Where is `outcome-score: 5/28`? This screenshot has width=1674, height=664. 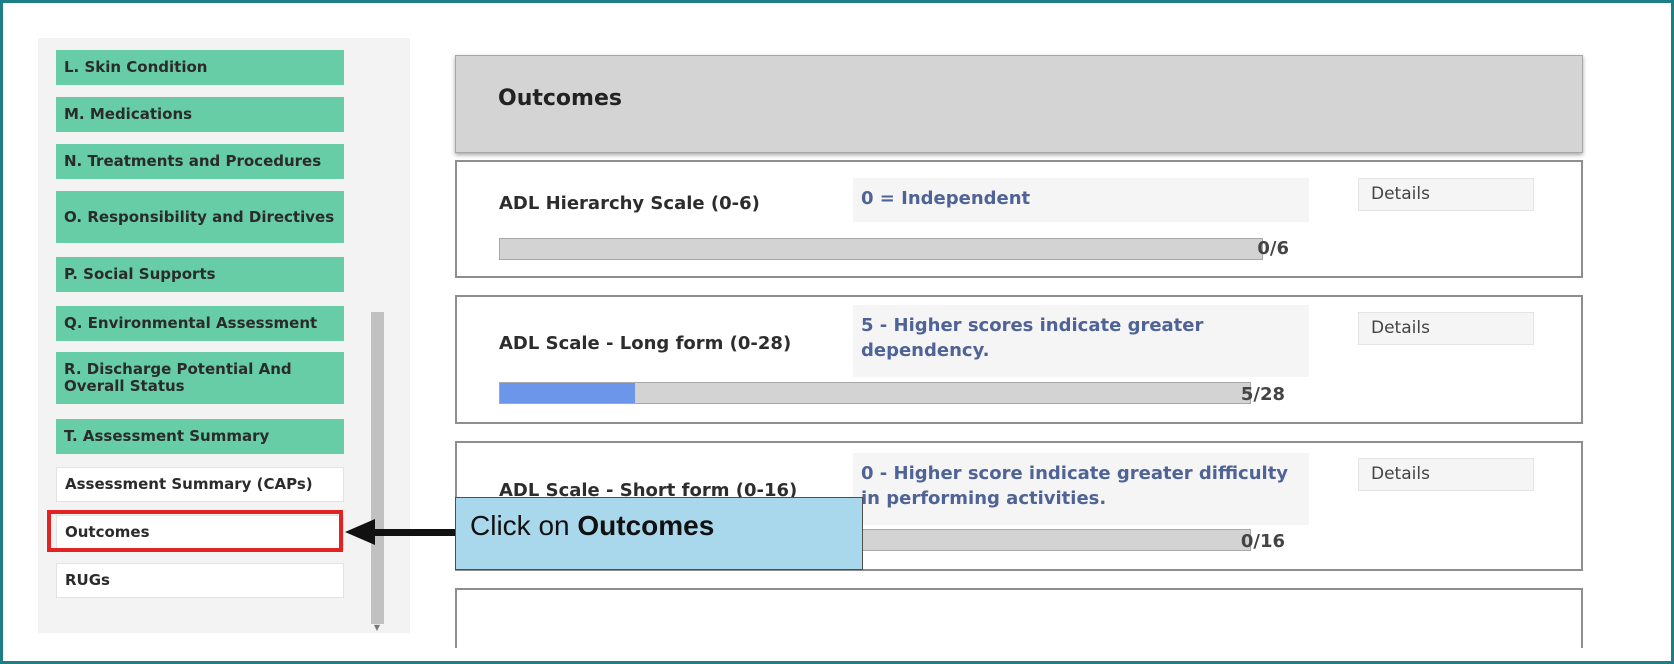
outcome-score: 5/28 is located at coordinates (1262, 394).